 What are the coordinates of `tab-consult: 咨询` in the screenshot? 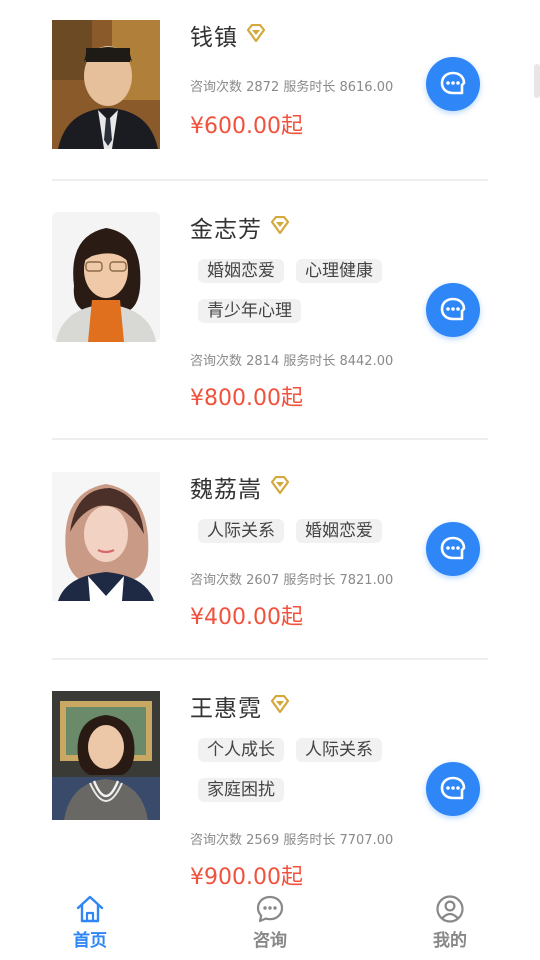 It's located at (270, 925).